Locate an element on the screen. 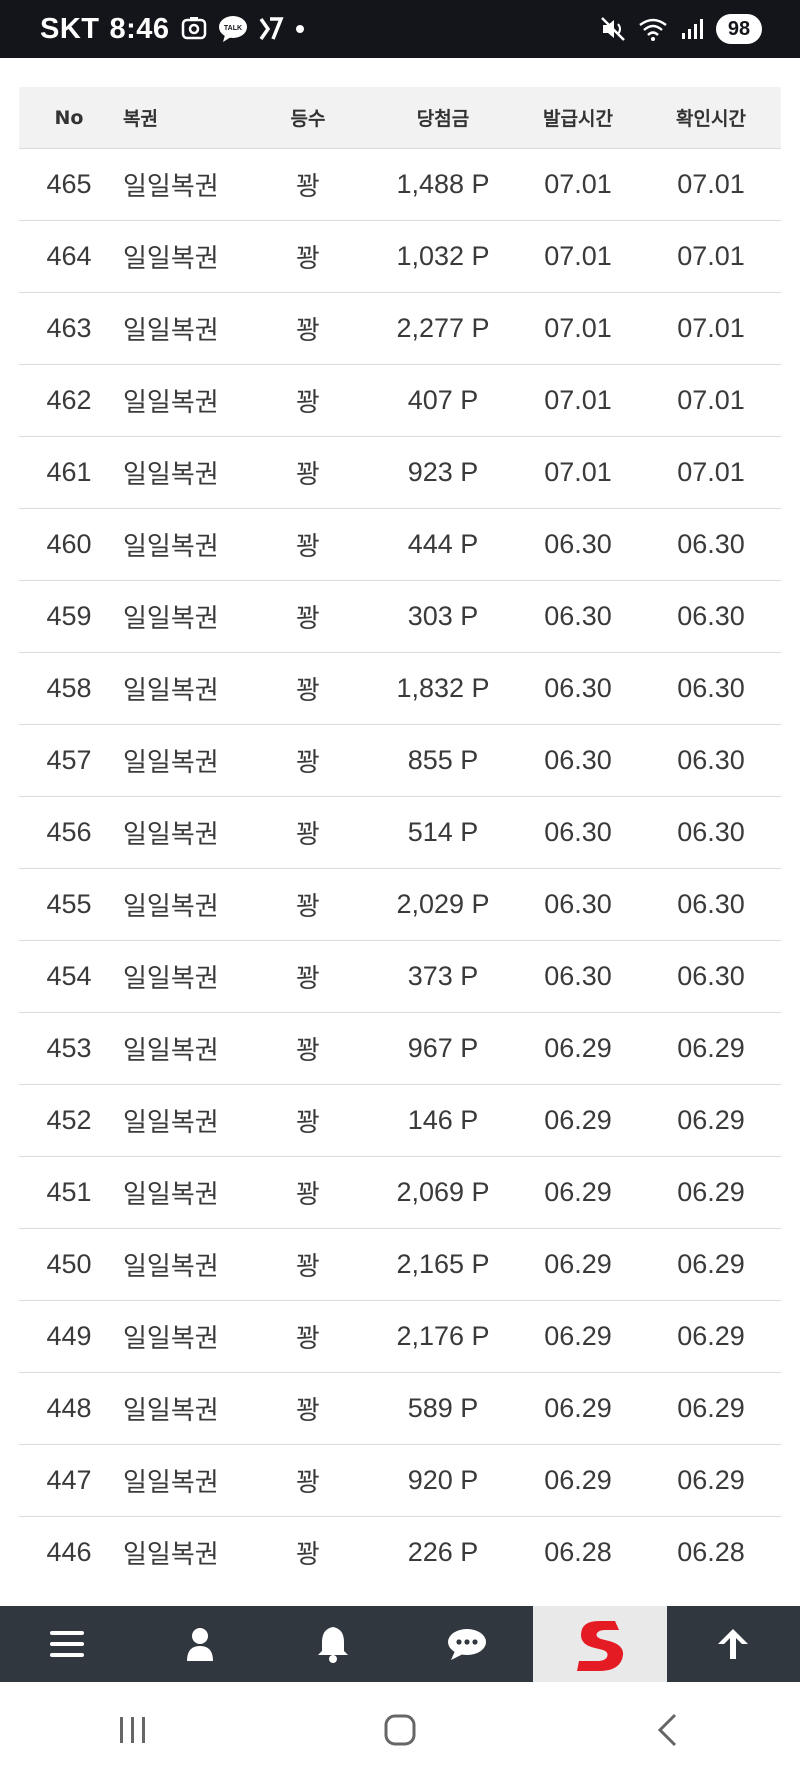  cell-amount: 303 P is located at coordinates (443, 616).